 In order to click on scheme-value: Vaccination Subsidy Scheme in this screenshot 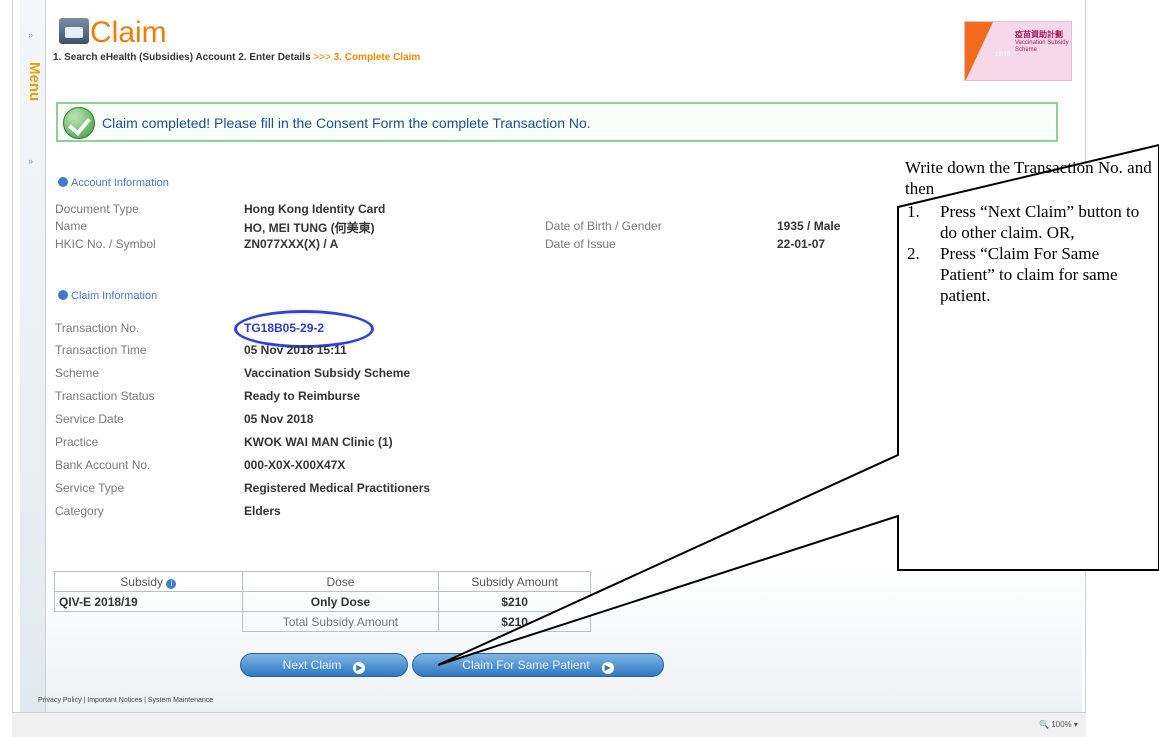, I will do `click(327, 373)`.